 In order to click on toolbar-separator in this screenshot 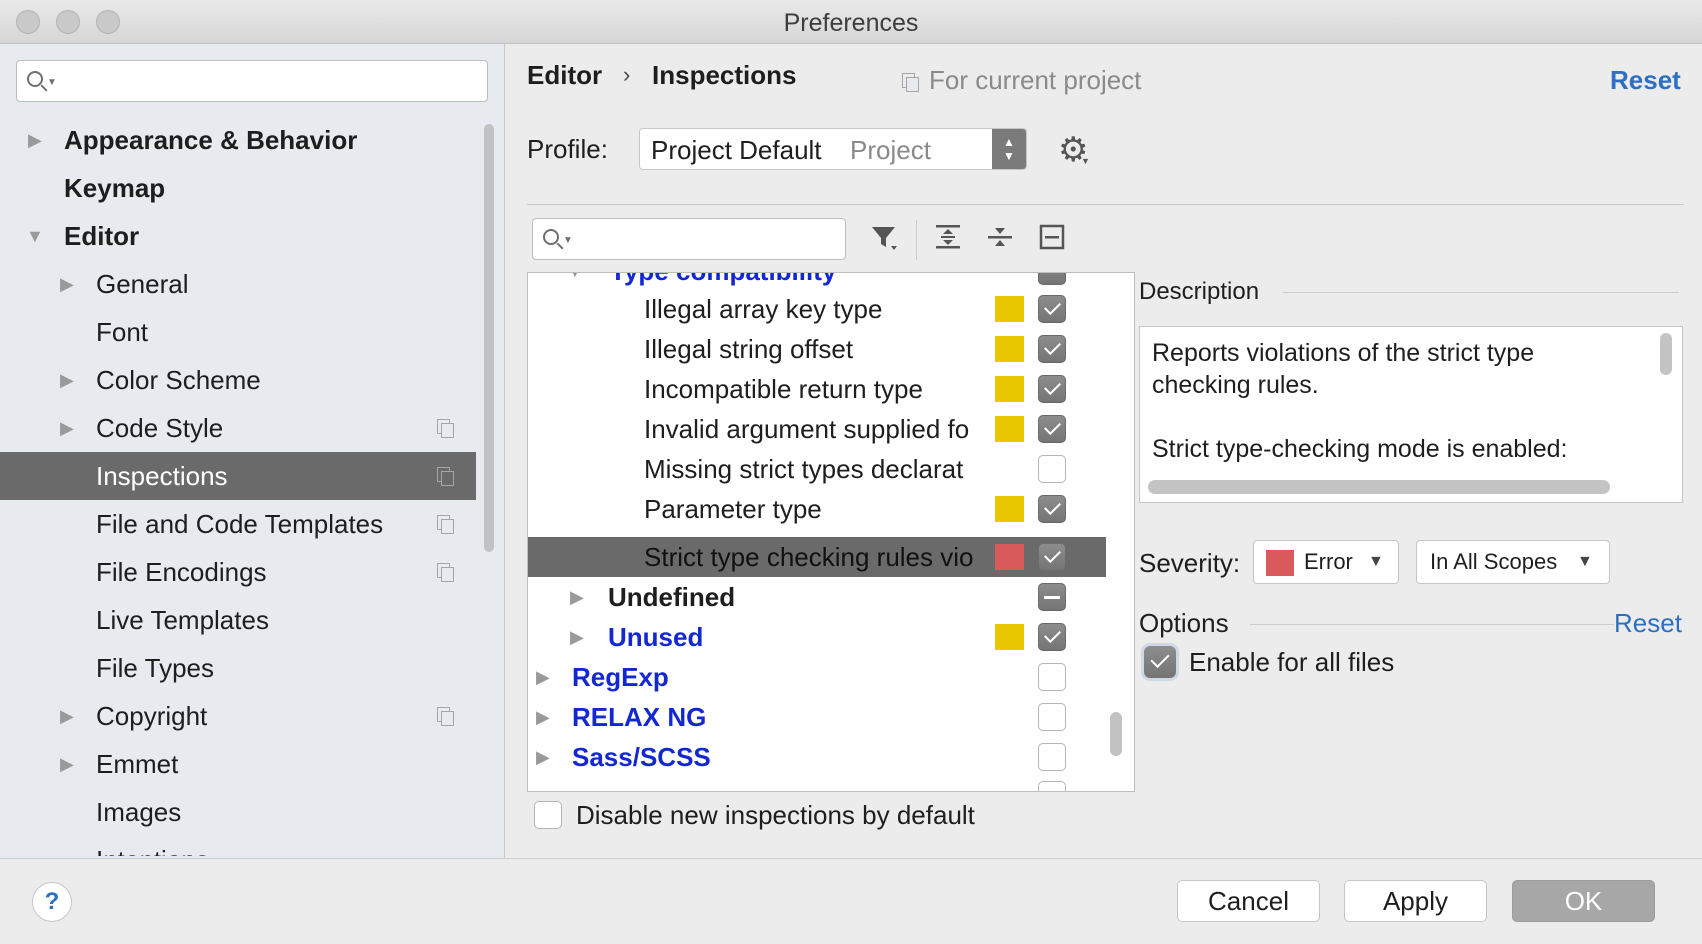, I will do `click(916, 240)`.